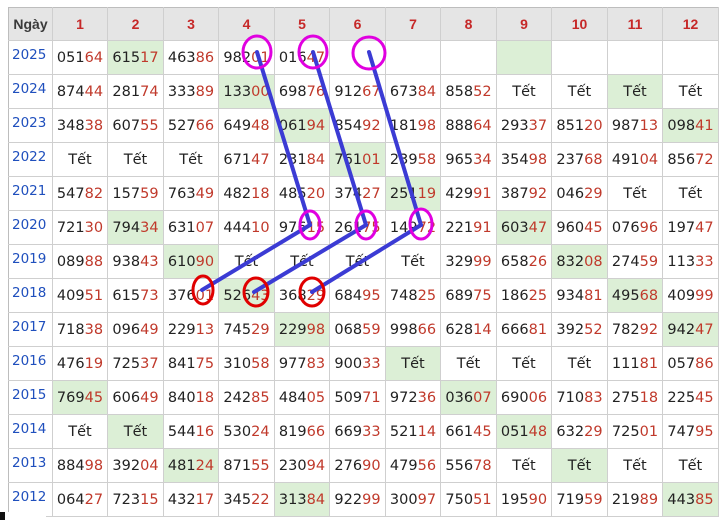 The image size is (724, 520). Describe the element at coordinates (237, 329) in the screenshot. I see `number-prefix: 745` at that location.